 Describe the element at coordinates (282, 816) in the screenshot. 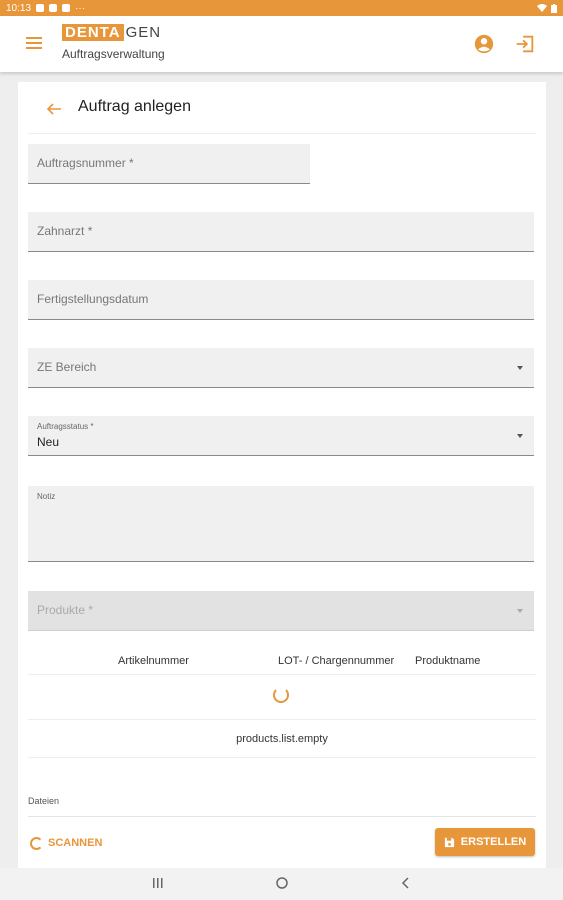

I see `divider` at that location.